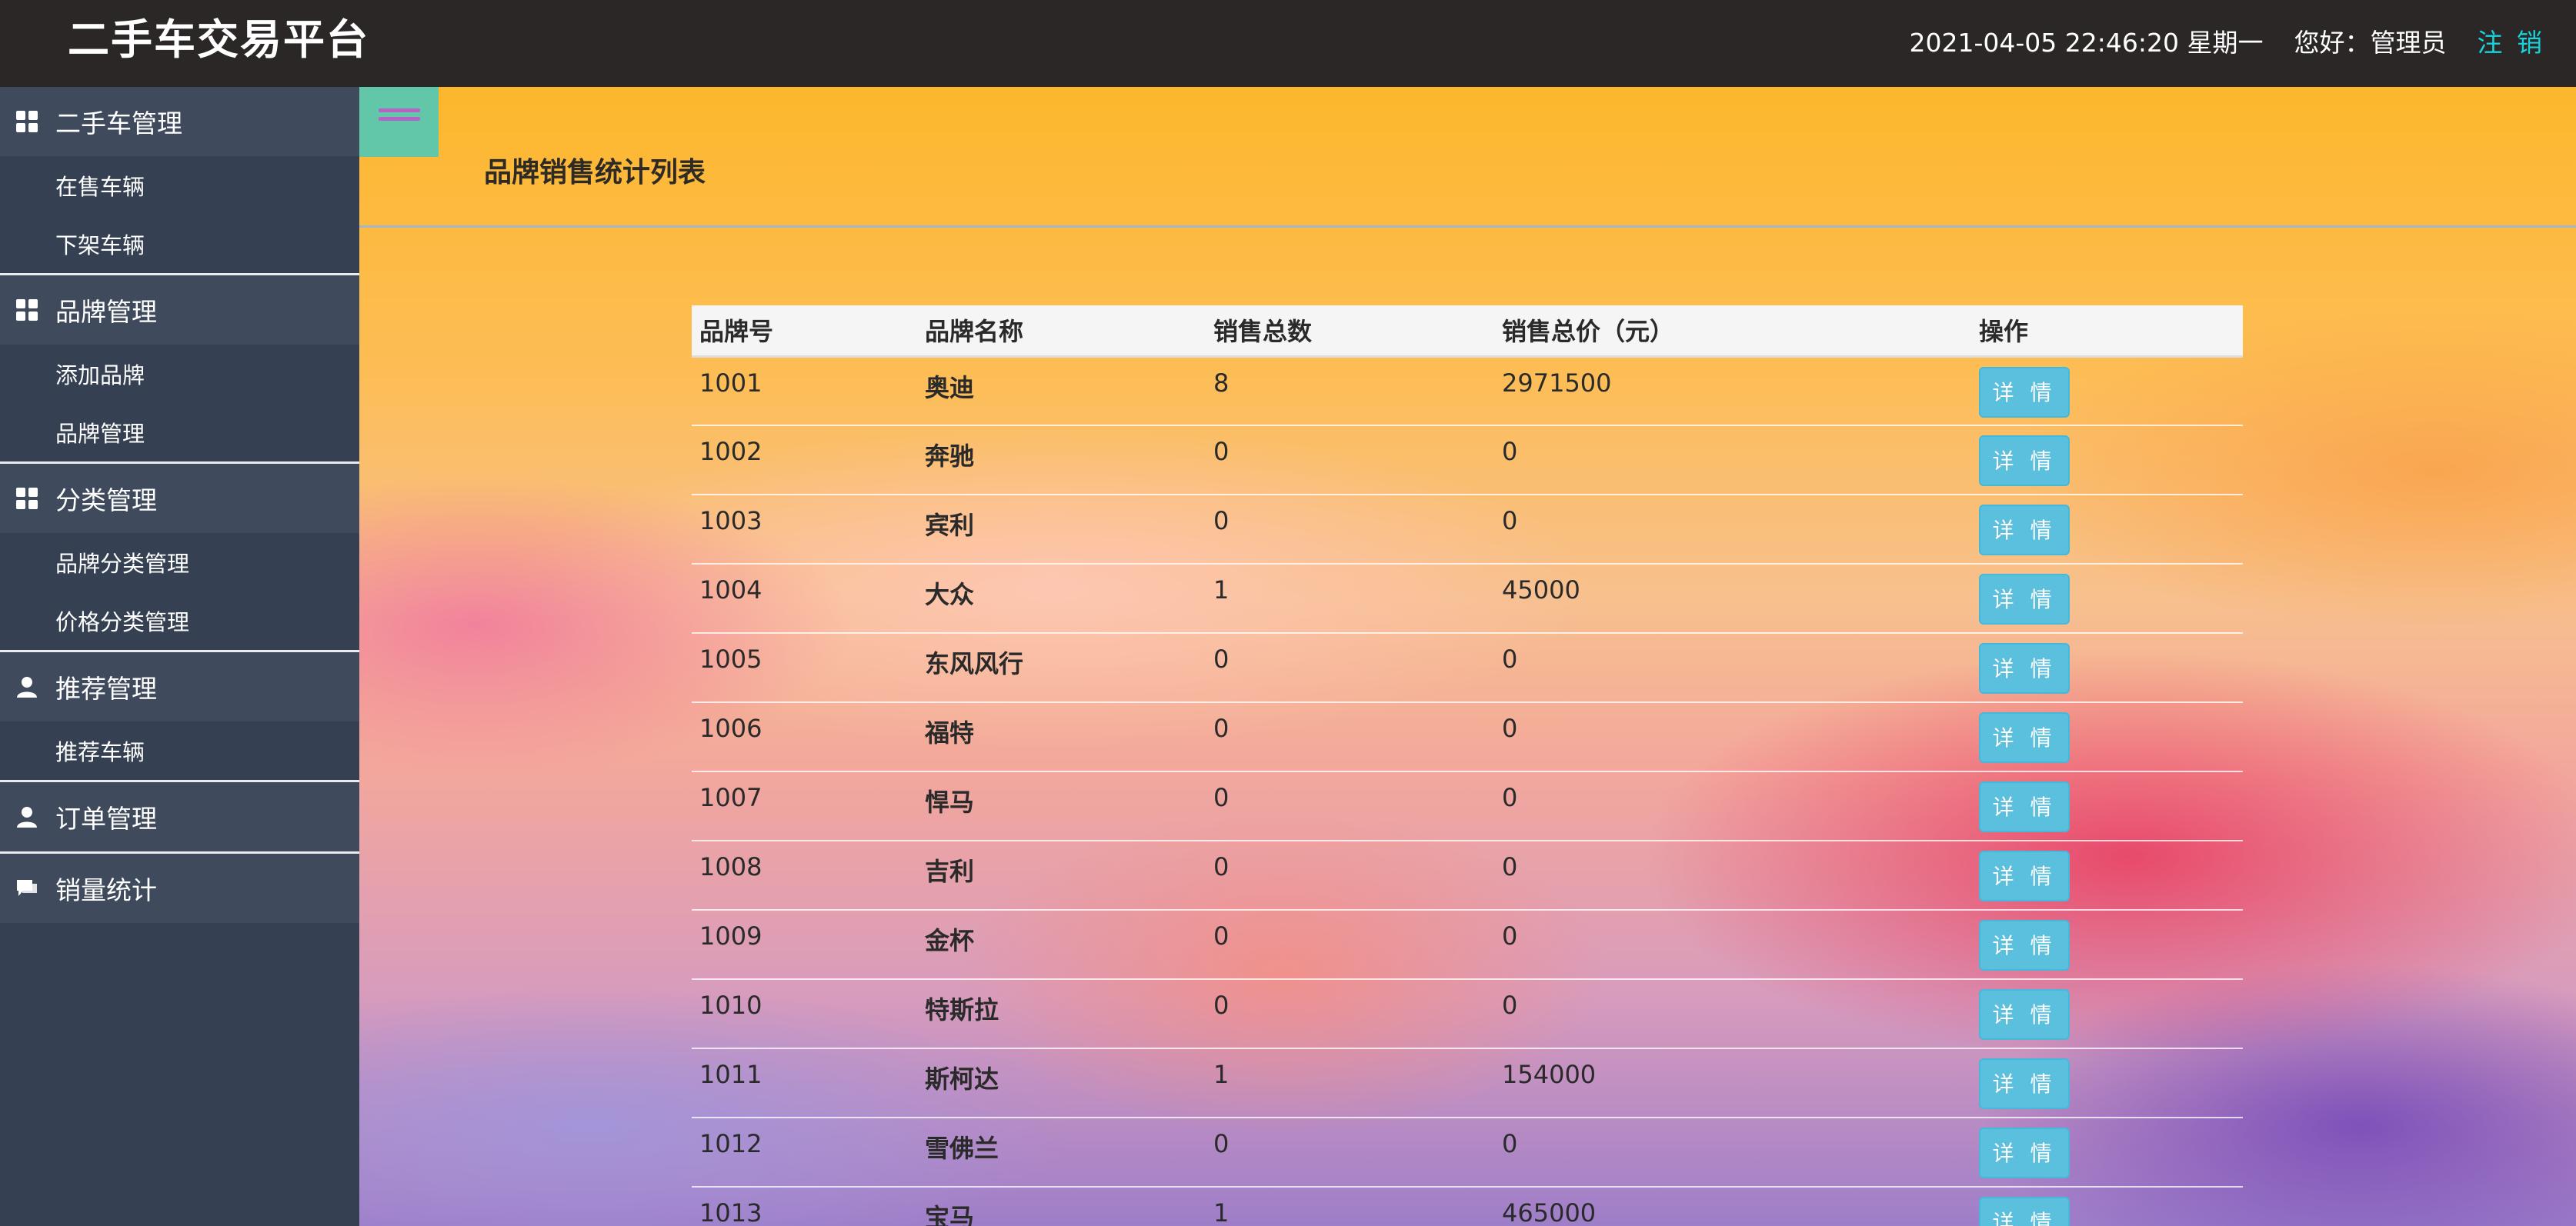 The width and height of the screenshot is (2576, 1226). What do you see at coordinates (219, 39) in the screenshot?
I see `app-title: 二手车交易平台` at bounding box center [219, 39].